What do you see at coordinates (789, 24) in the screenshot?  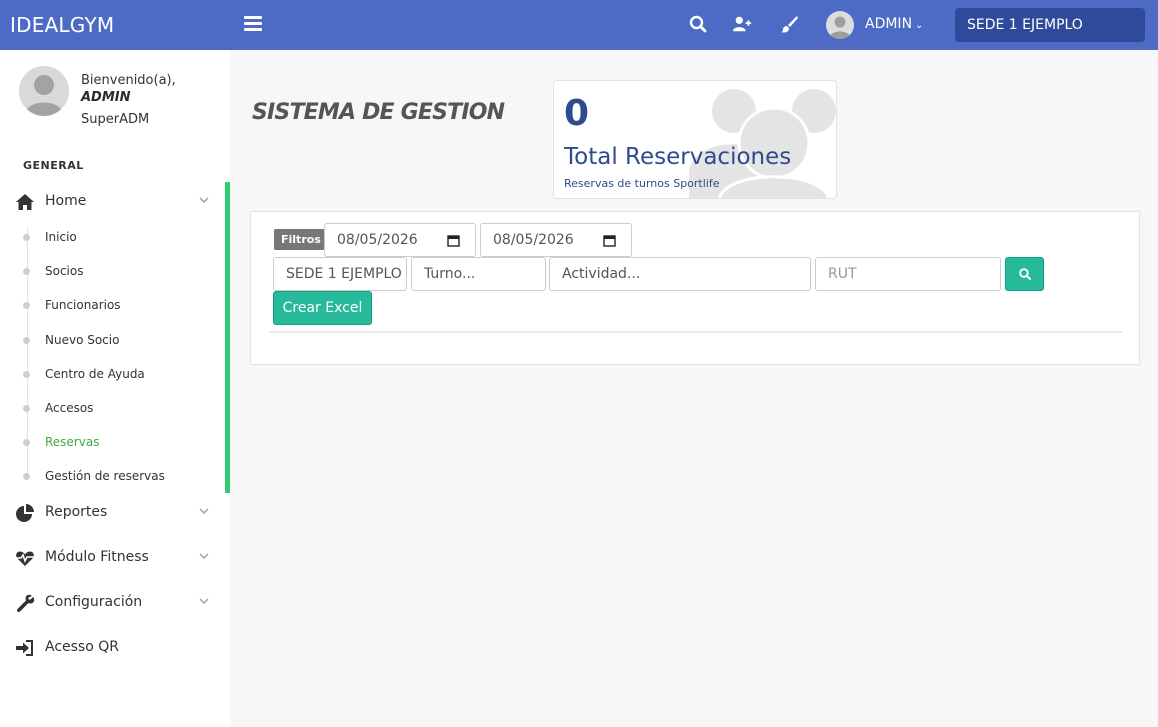 I see `paintbrush-icon` at bounding box center [789, 24].